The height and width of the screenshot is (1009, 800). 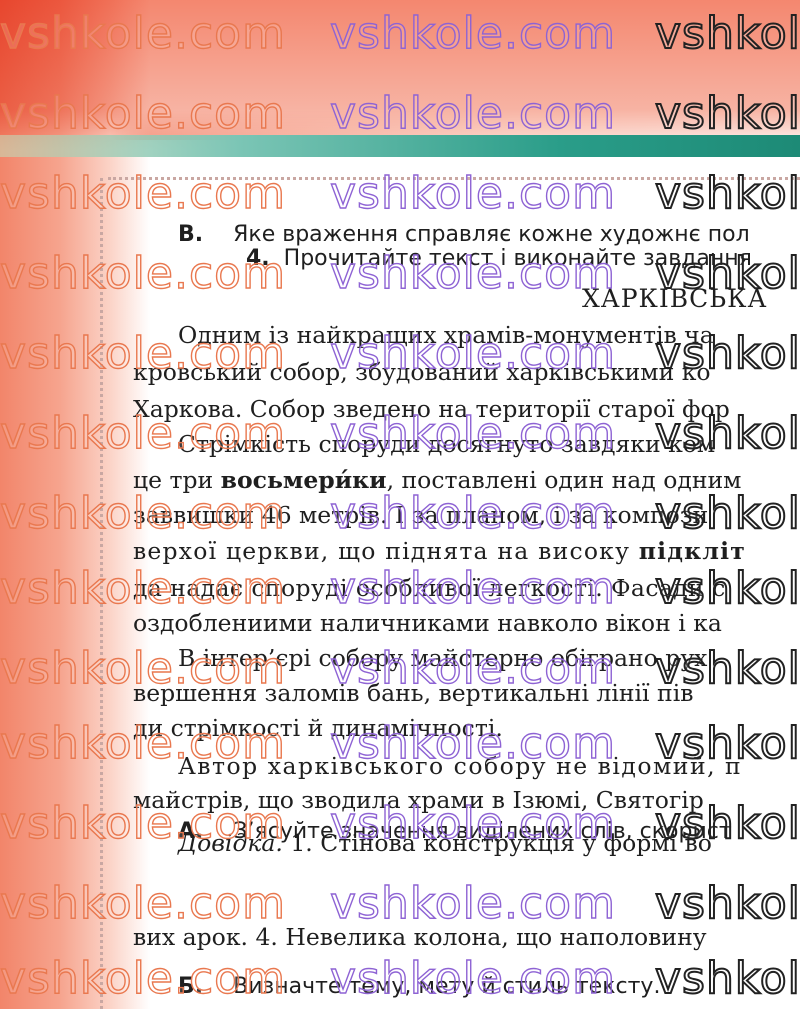 I want to click on dovidka-text: 1. Стінова конструкція у формі во, so click(x=497, y=843).